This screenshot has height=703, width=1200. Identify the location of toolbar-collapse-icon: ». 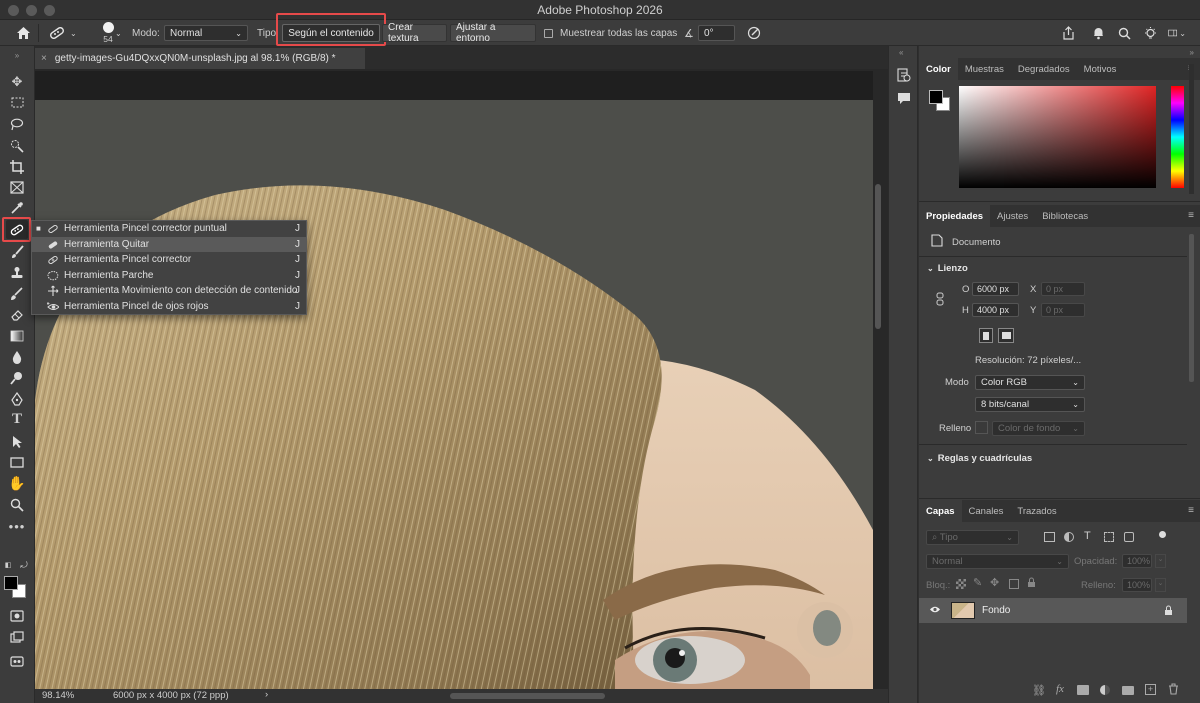
(17, 55).